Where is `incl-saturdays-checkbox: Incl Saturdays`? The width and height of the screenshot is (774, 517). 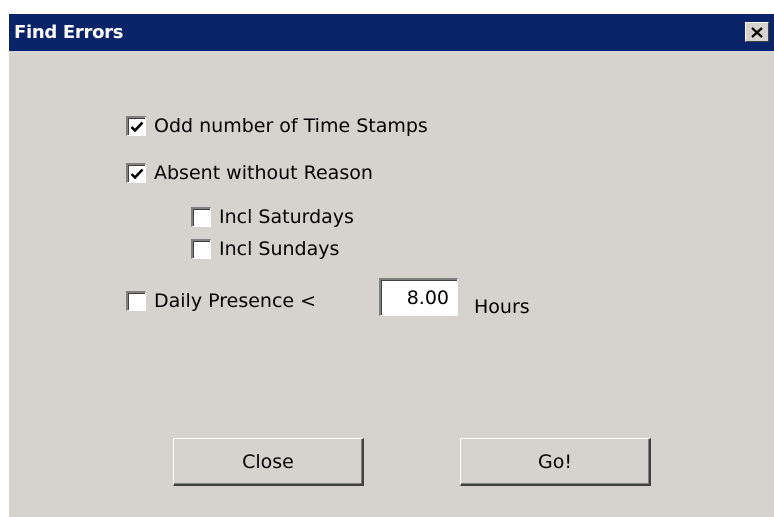 incl-saturdays-checkbox: Incl Saturdays is located at coordinates (272, 217).